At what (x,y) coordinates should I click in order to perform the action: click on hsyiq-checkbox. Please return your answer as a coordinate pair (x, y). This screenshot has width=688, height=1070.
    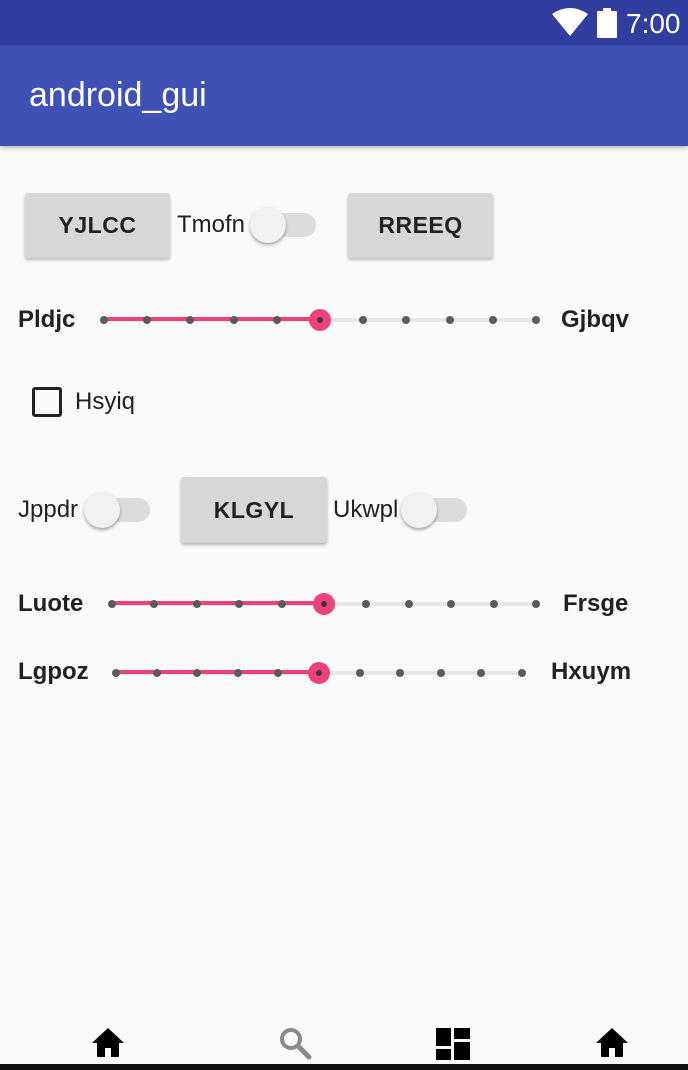
    Looking at the image, I should click on (47, 402).